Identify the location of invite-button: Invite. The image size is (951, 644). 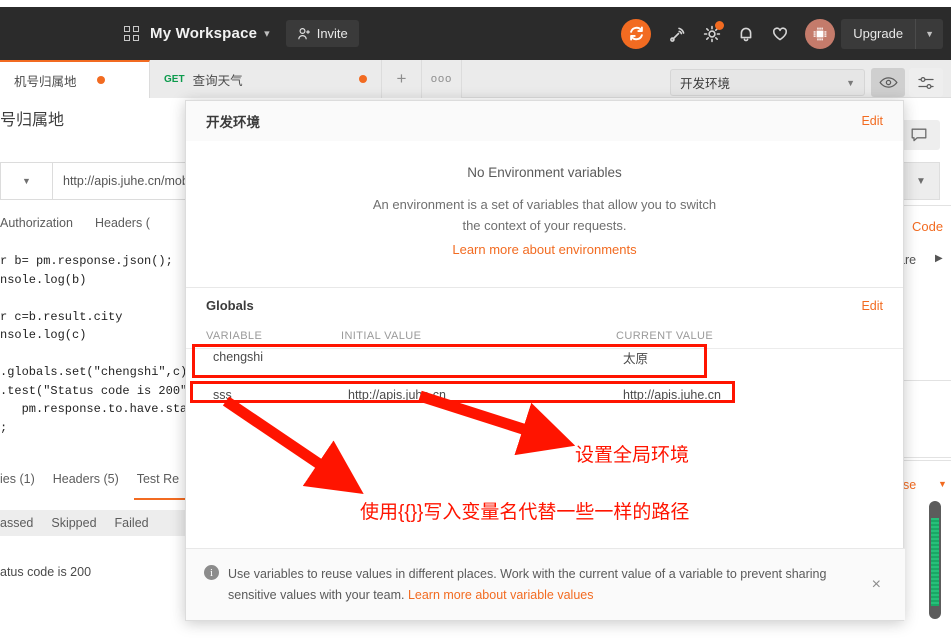
(322, 33).